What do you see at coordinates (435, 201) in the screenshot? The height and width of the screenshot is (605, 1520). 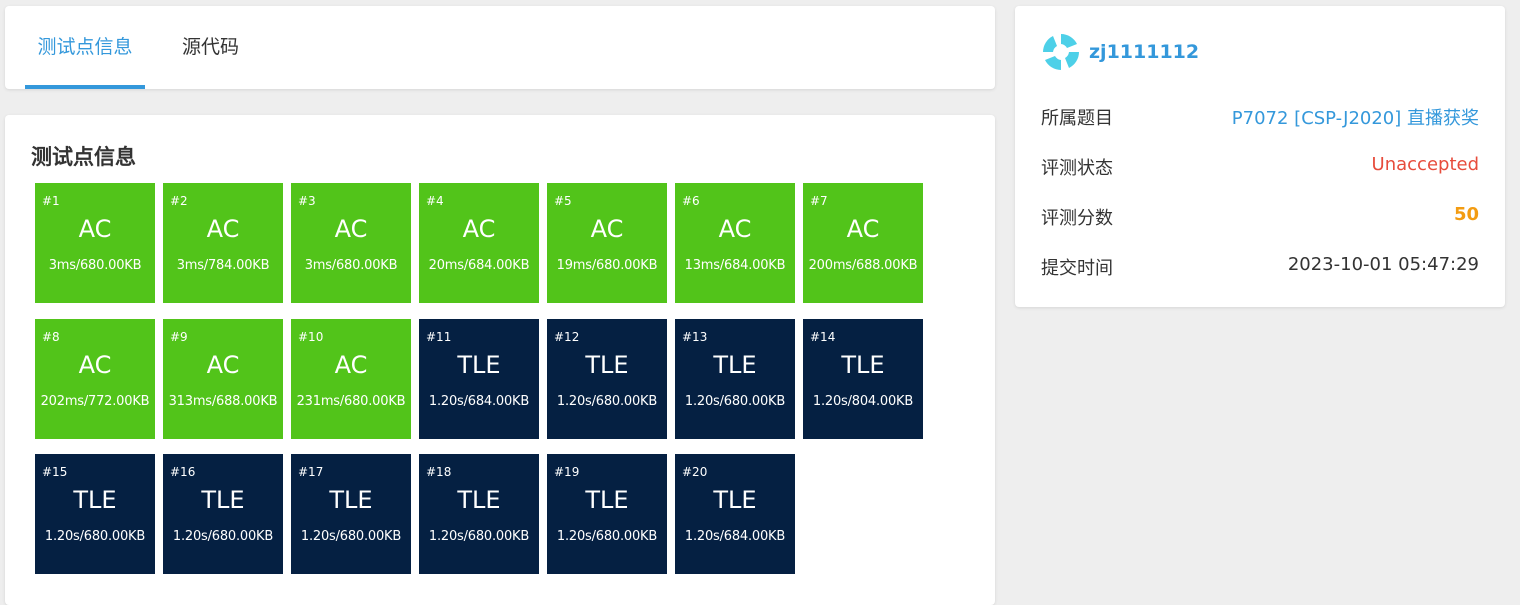 I see `testcase-id: #4` at bounding box center [435, 201].